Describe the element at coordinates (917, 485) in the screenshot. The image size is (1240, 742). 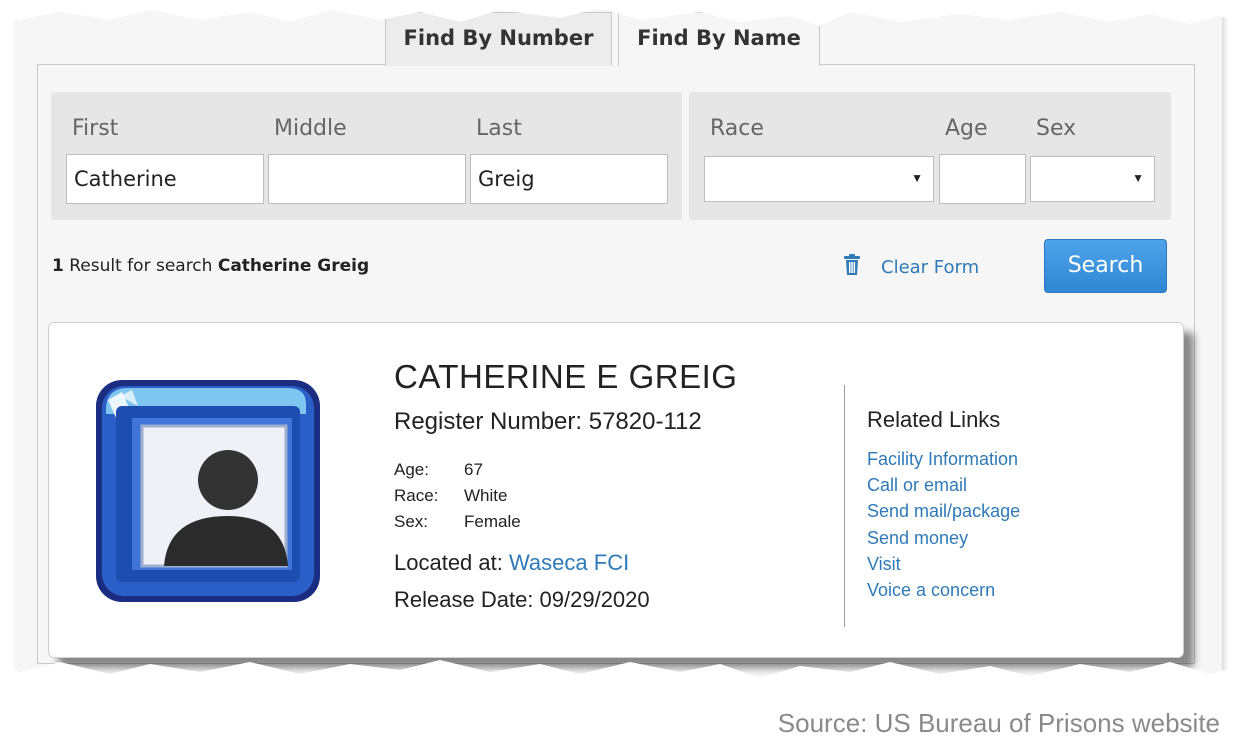
I see `link-call-or-email: Call or email` at that location.